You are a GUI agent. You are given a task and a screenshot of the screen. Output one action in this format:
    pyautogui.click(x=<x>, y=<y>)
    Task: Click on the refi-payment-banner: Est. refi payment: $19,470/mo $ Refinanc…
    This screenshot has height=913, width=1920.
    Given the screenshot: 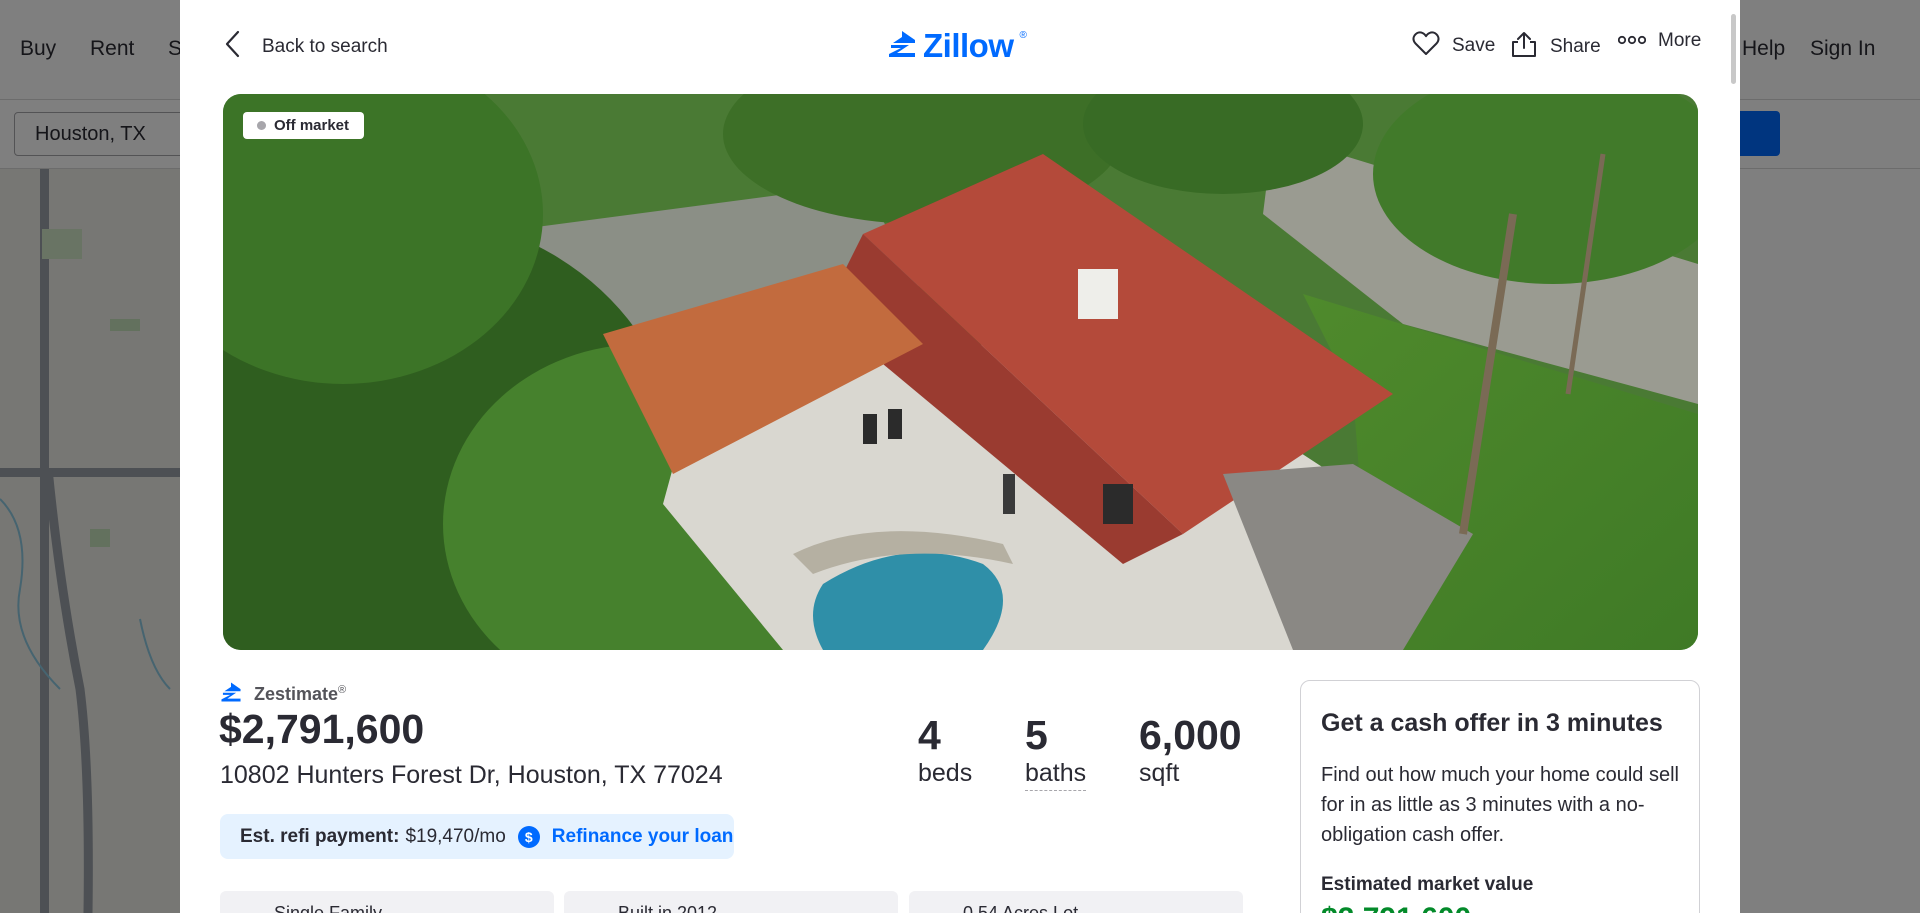 What is the action you would take?
    pyautogui.click(x=477, y=836)
    